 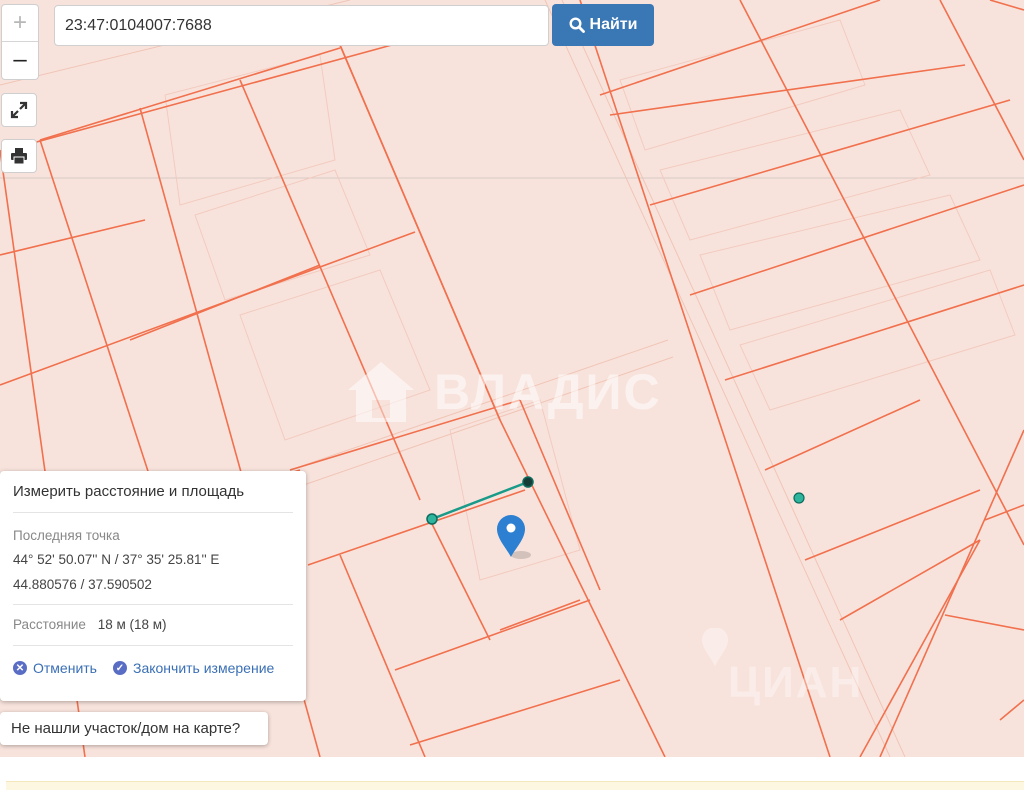 What do you see at coordinates (66, 535) in the screenshot?
I see `last-point-label: Последняя точка` at bounding box center [66, 535].